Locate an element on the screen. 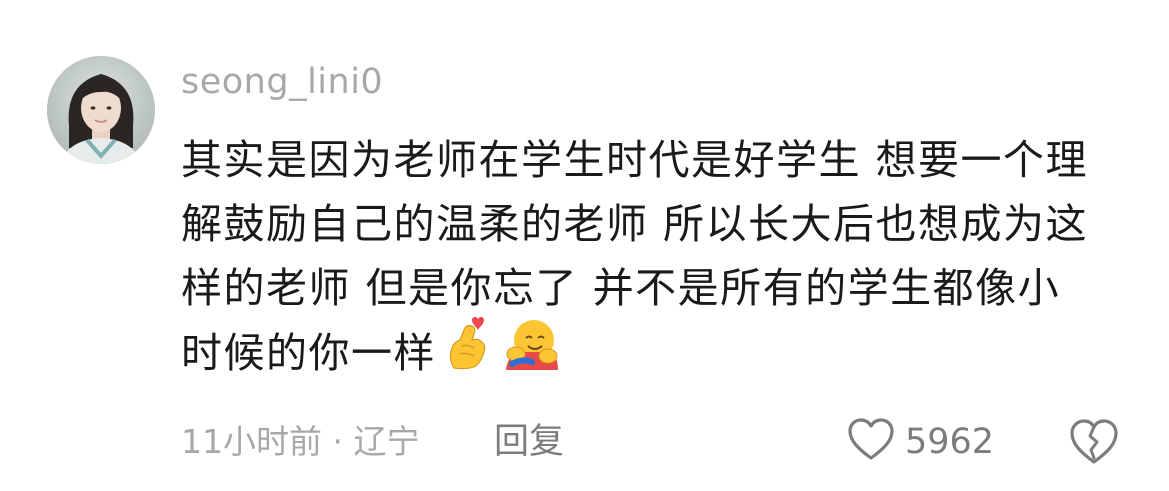 The image size is (1169, 491). comment-text-line: 其实是因为老师在学生时代是好学生 想要一个理 is located at coordinates (635, 160).